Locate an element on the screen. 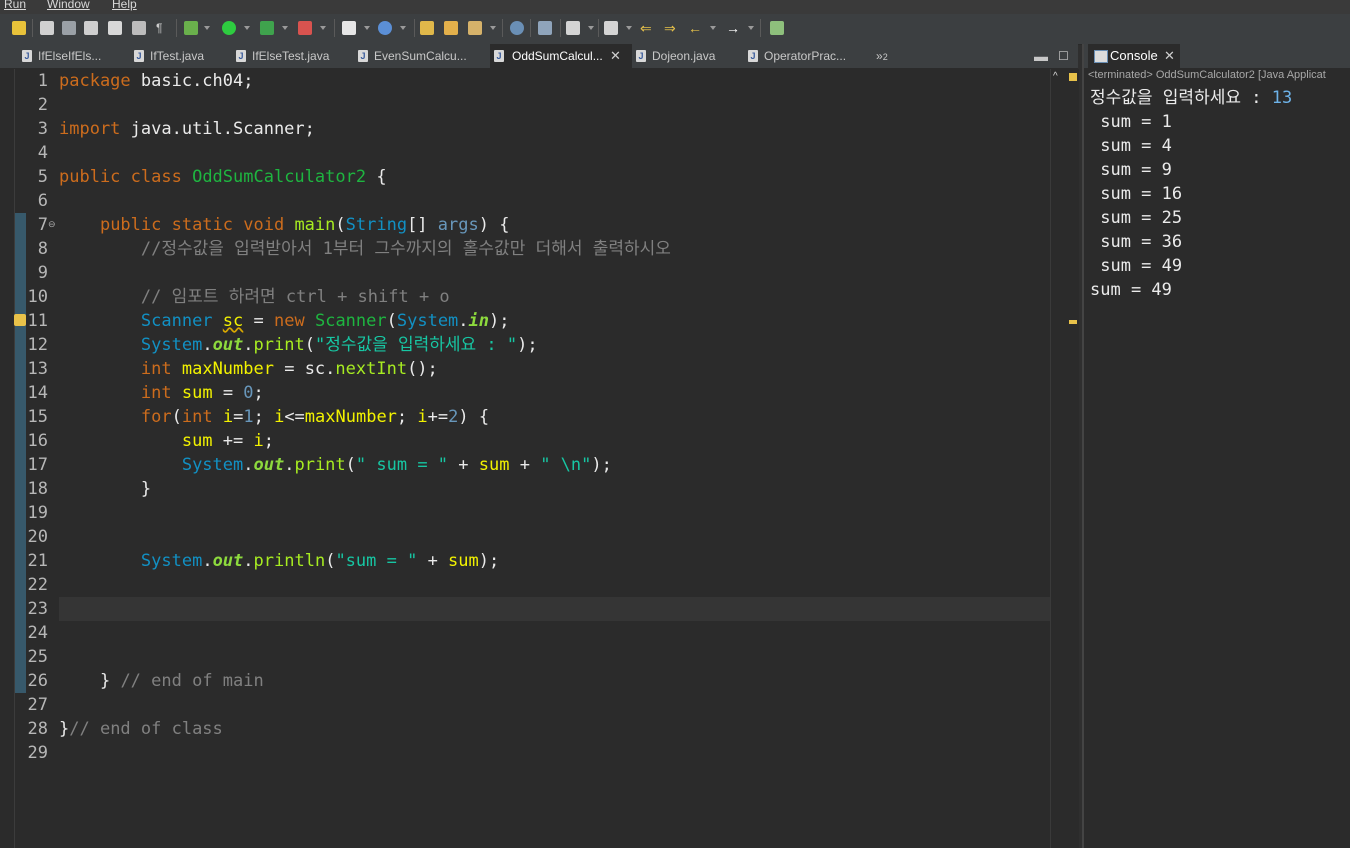 This screenshot has width=1350, height=848. code-line: Scanner sc = new Scanner(System.in); is located at coordinates (284, 321).